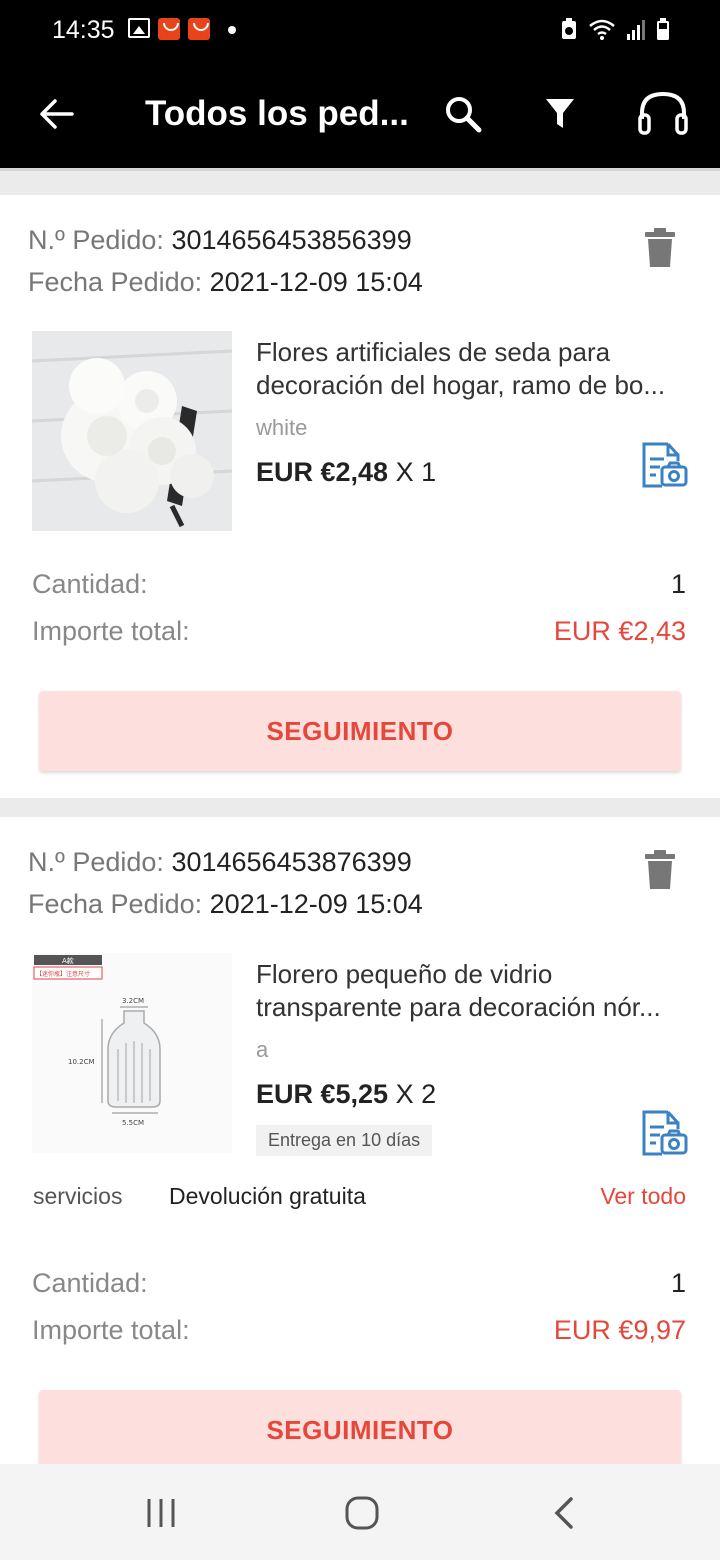 This screenshot has width=720, height=1560. What do you see at coordinates (267, 1196) in the screenshot?
I see `services-value: Devolución gratuita` at bounding box center [267, 1196].